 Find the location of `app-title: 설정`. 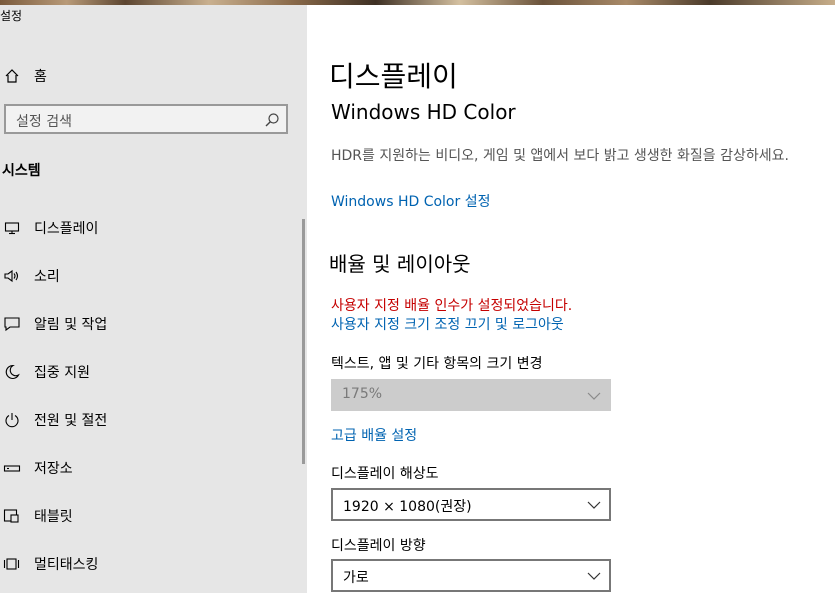

app-title: 설정 is located at coordinates (11, 16).